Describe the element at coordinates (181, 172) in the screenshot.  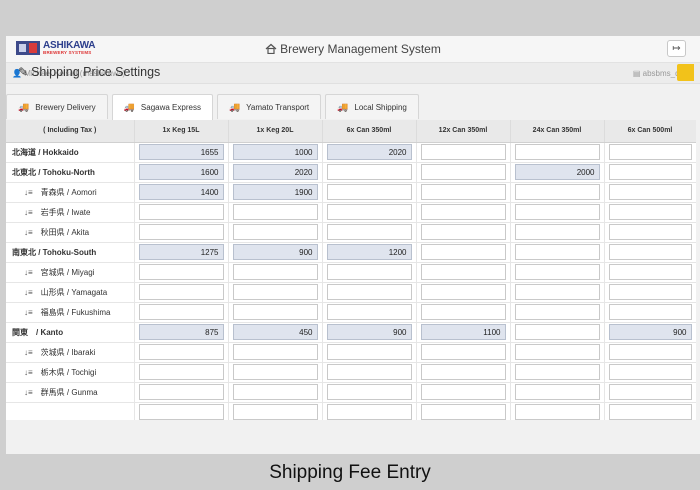
I see `price-input: 1600` at that location.